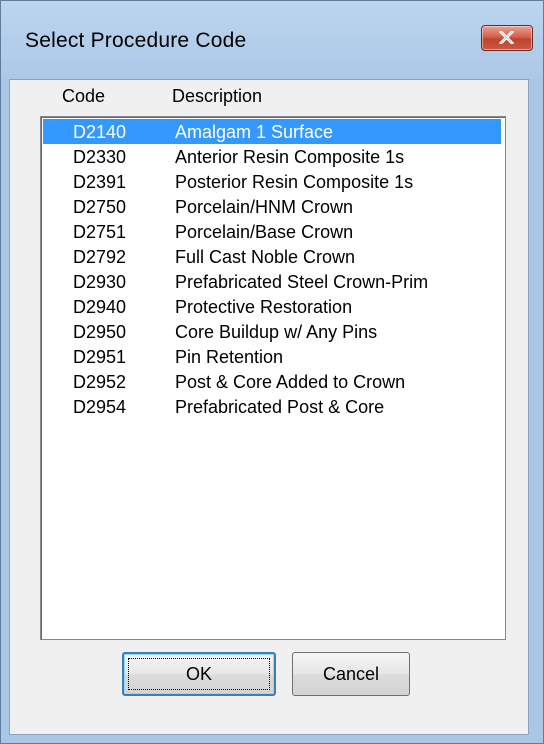 Image resolution: width=544 pixels, height=744 pixels. What do you see at coordinates (100, 307) in the screenshot?
I see `procedure-code: D2940` at bounding box center [100, 307].